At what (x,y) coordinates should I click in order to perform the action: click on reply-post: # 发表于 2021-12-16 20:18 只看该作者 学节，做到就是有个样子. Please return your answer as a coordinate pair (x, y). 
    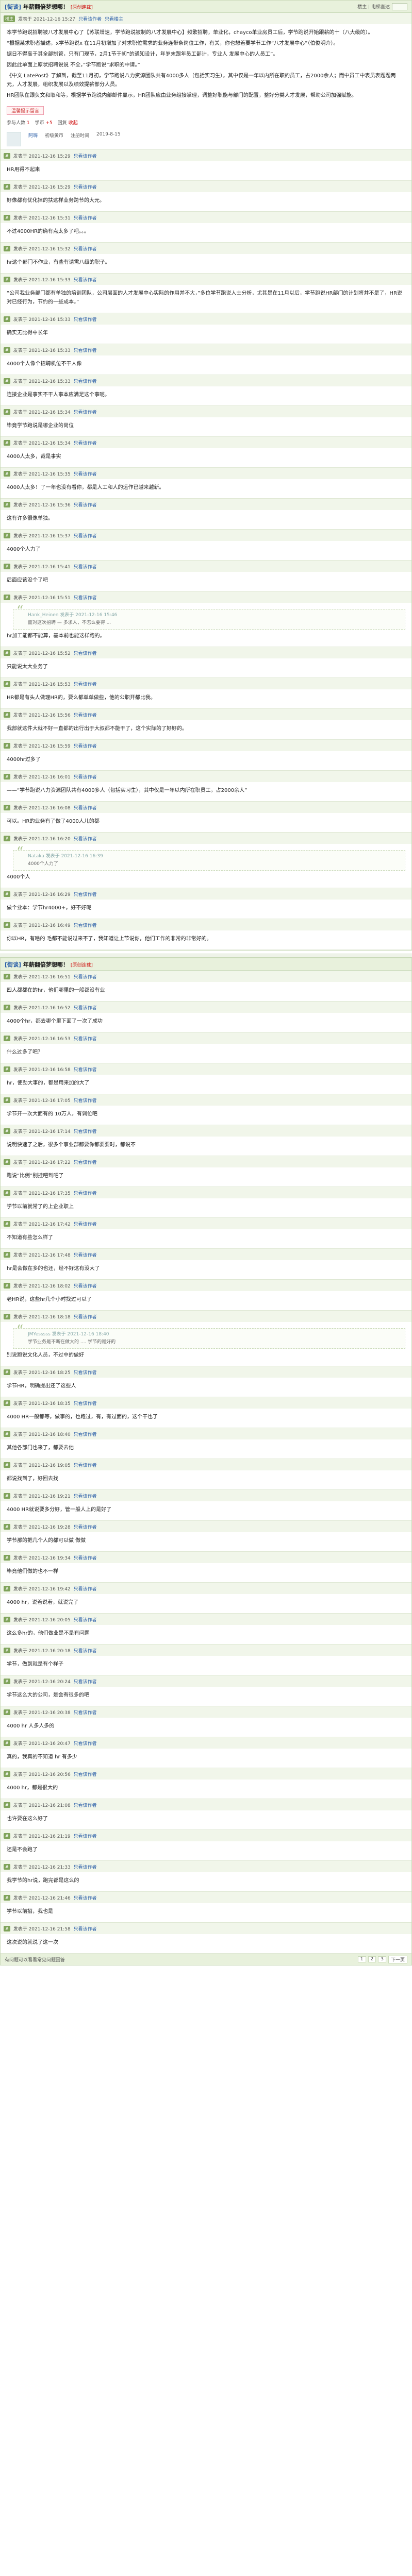
    Looking at the image, I should click on (206, 1660).